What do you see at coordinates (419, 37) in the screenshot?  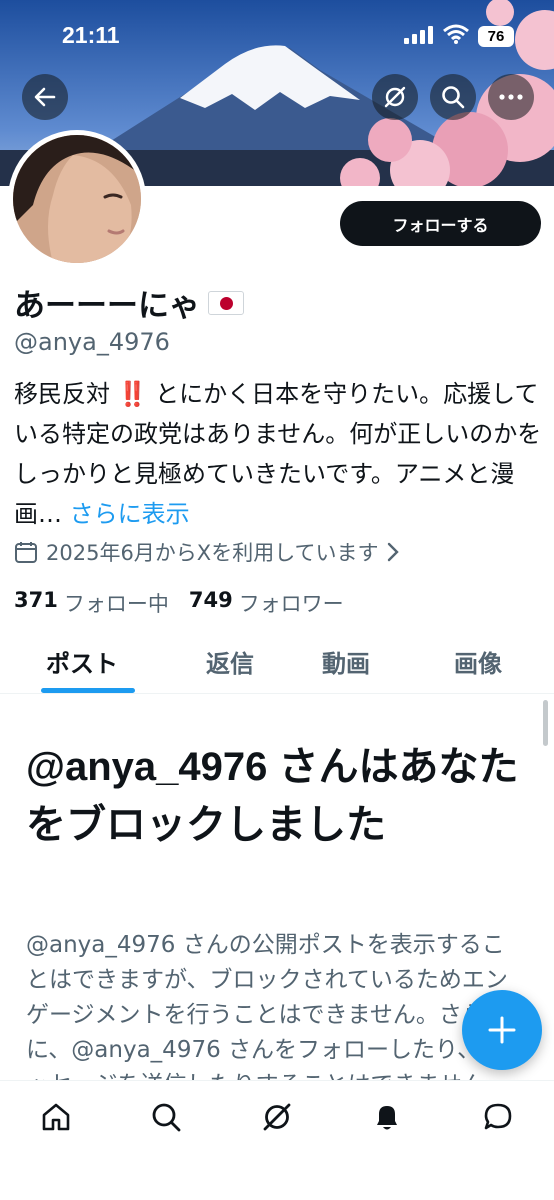 I see `cellular-signal-icon` at bounding box center [419, 37].